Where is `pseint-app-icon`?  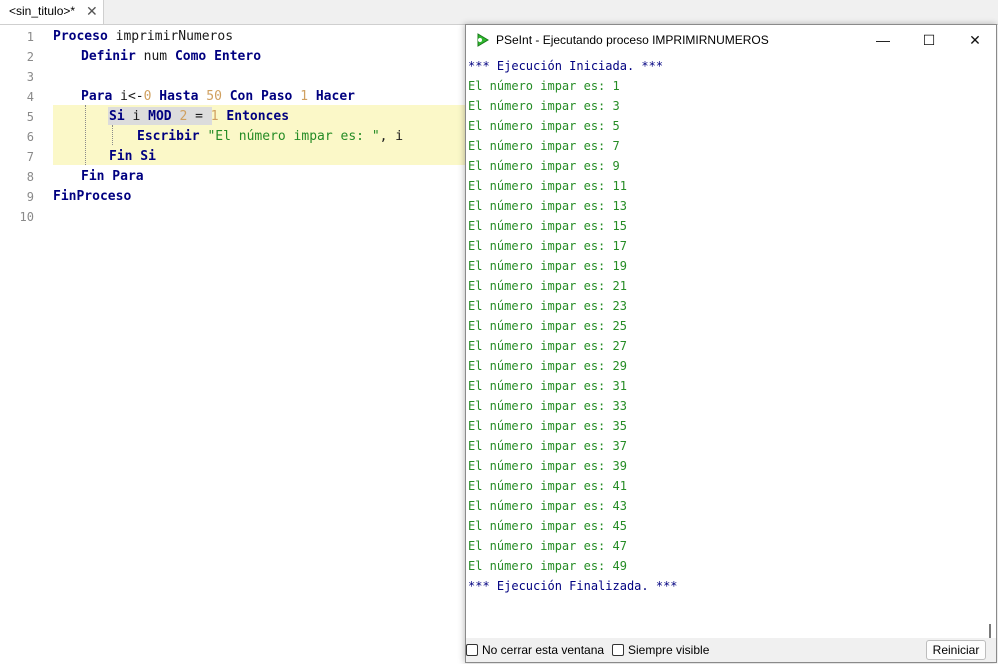
pseint-app-icon is located at coordinates (483, 40).